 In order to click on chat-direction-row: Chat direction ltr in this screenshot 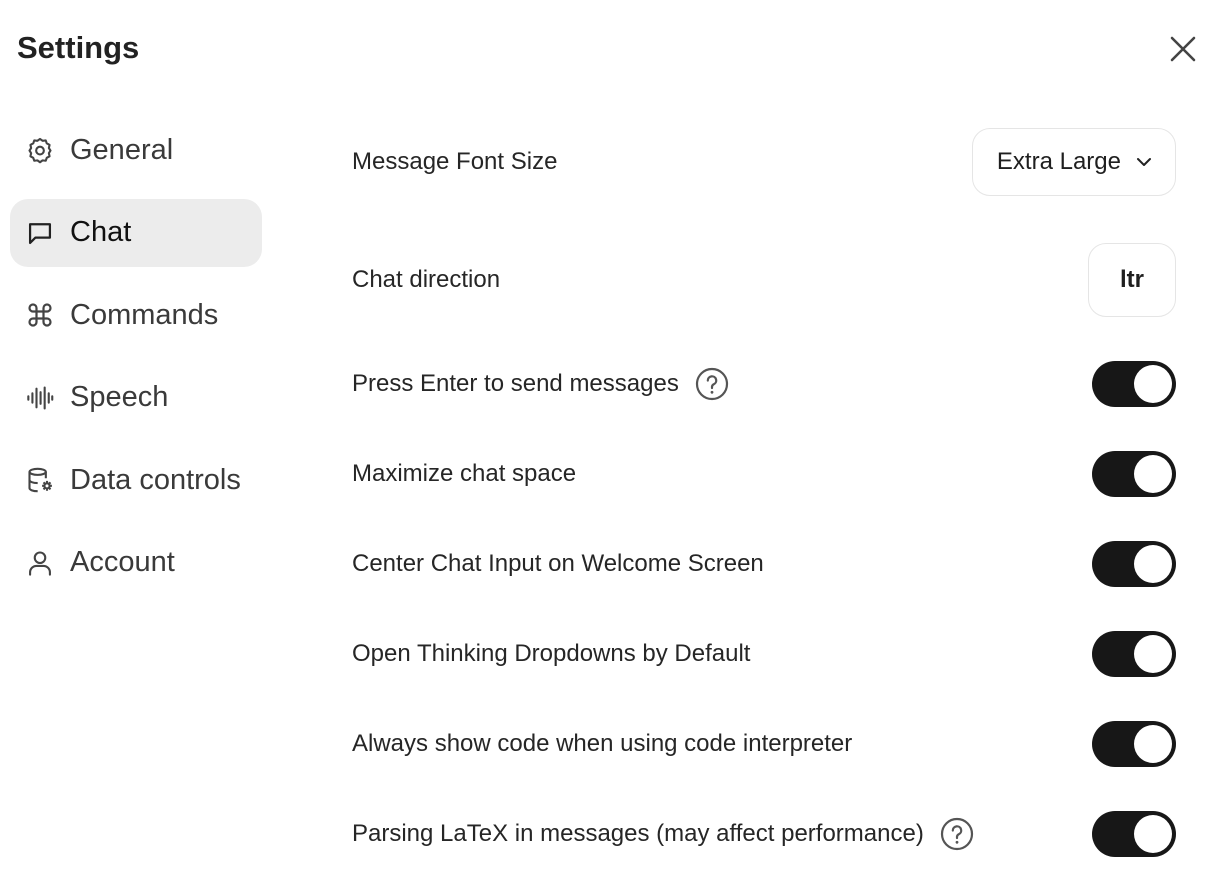, I will do `click(764, 280)`.